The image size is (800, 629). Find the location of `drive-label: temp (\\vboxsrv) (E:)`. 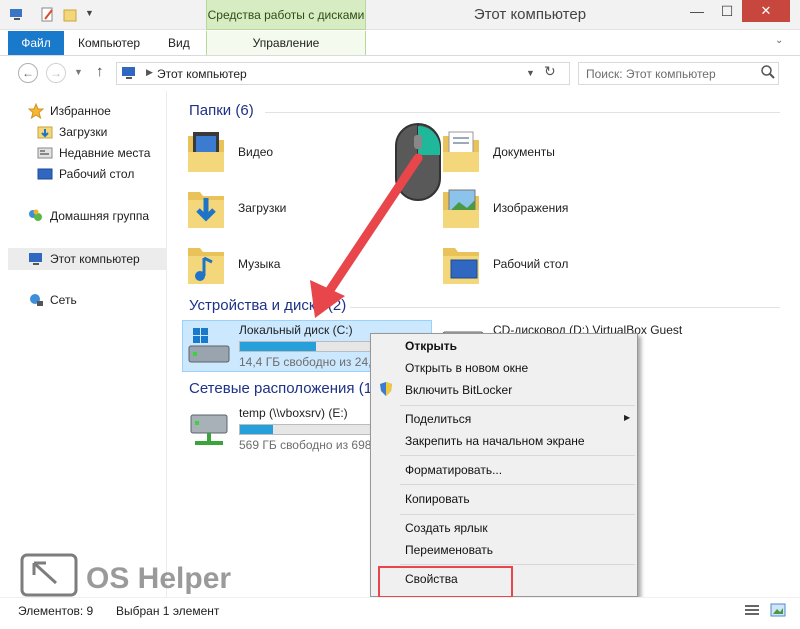

drive-label: temp (\\vboxsrv) (E:) is located at coordinates (293, 413).